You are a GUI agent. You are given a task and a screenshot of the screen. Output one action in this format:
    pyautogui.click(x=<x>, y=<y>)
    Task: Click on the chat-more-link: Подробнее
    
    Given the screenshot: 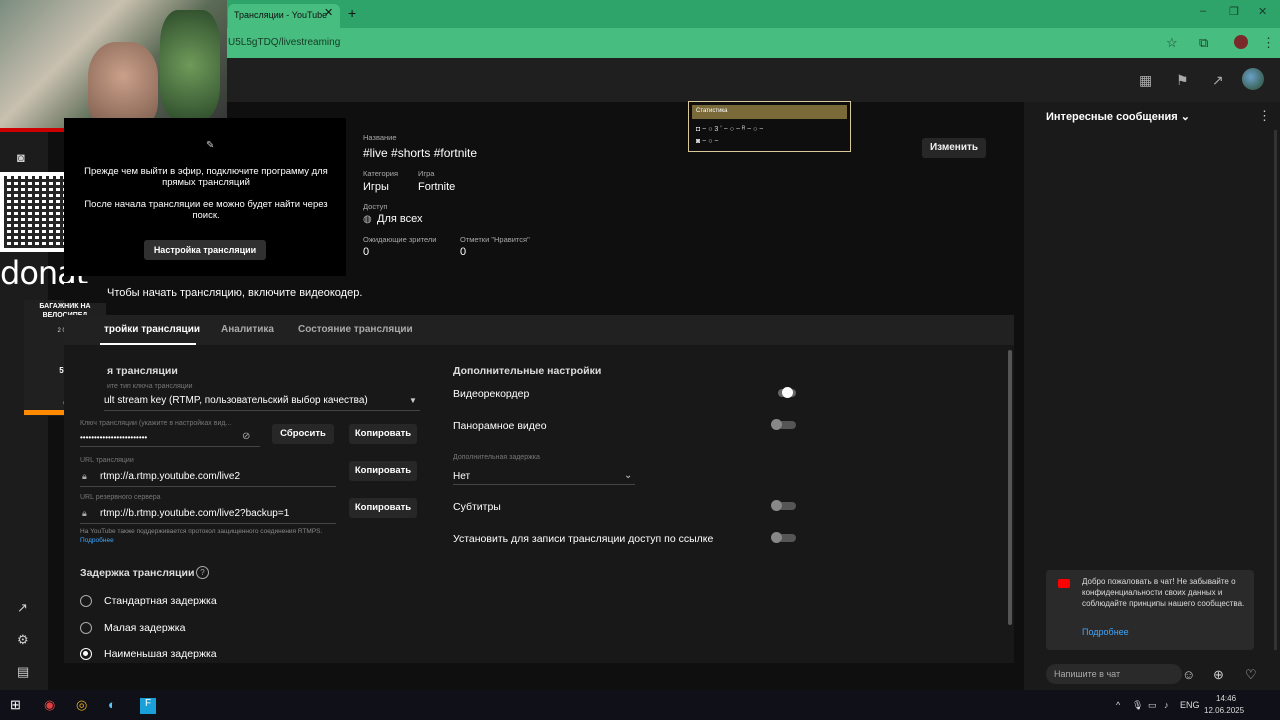 What is the action you would take?
    pyautogui.click(x=1105, y=632)
    